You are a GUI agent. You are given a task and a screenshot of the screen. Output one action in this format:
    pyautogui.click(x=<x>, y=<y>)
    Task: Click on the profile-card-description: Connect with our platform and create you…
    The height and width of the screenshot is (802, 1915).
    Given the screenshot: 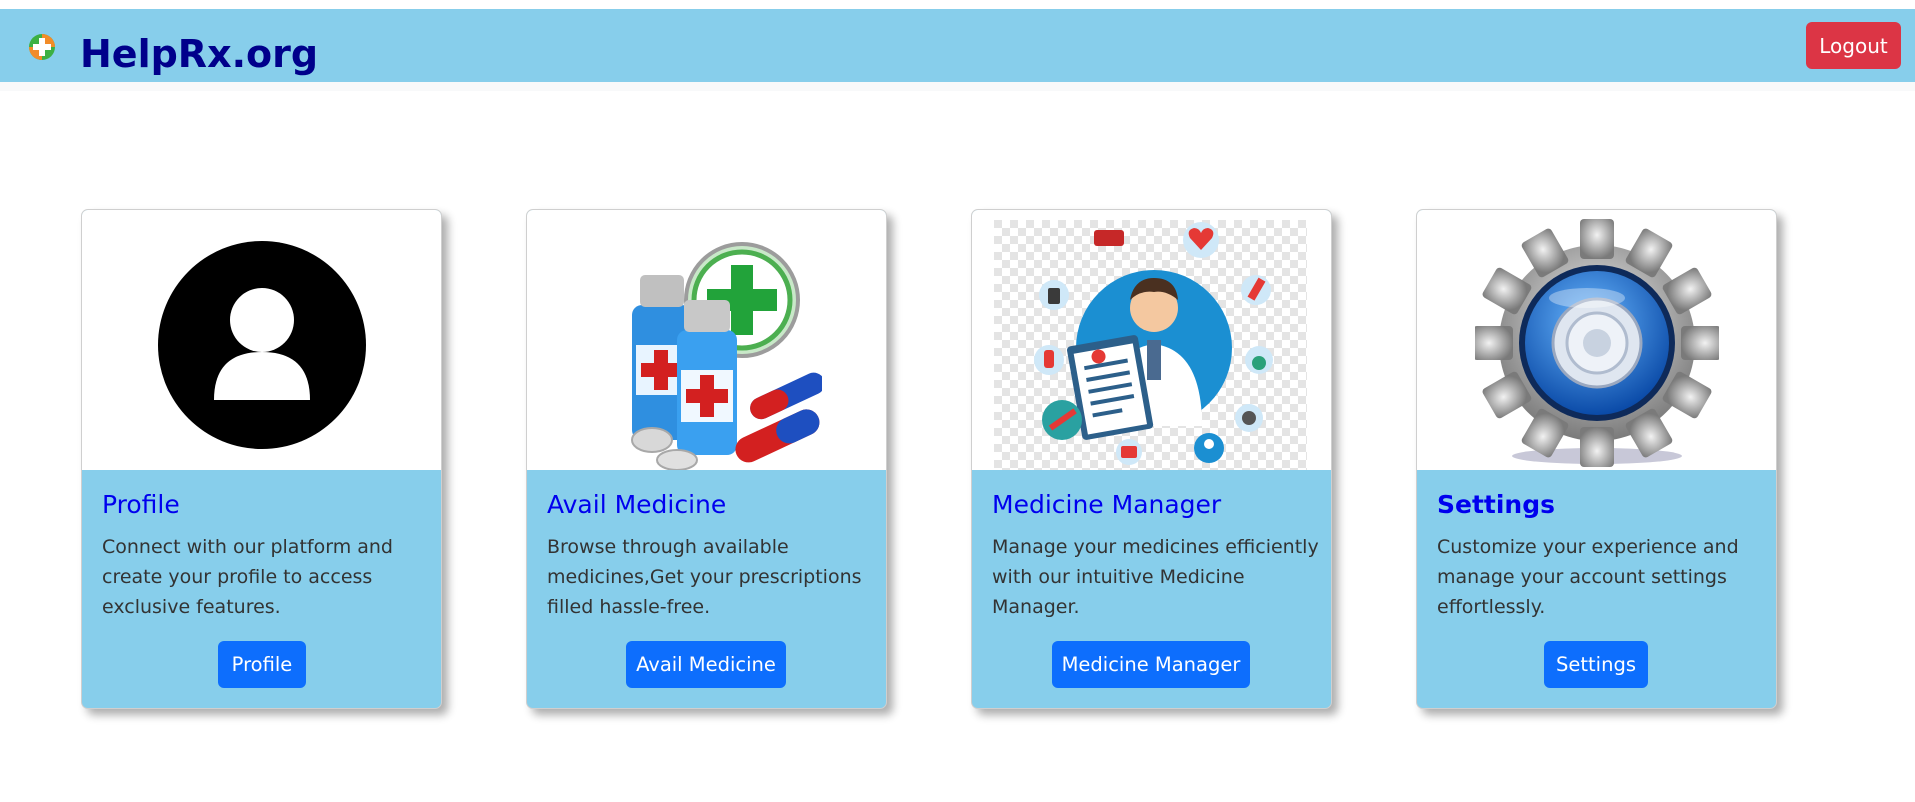 What is the action you would take?
    pyautogui.click(x=247, y=577)
    